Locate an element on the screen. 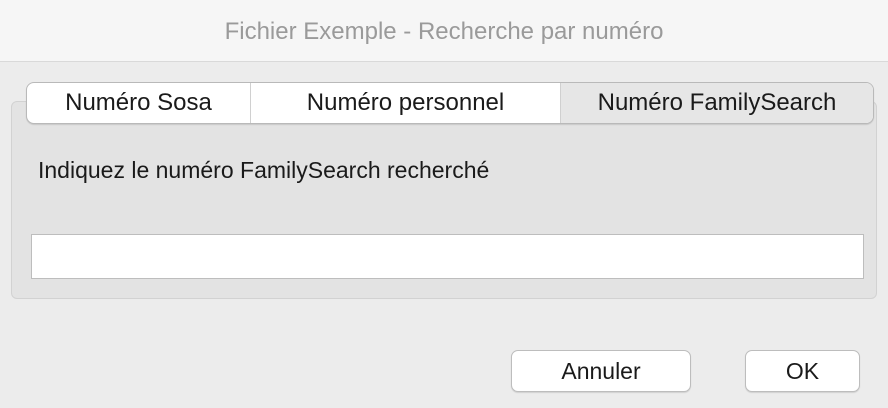 The height and width of the screenshot is (408, 888). tab-numero-personnel: Numéro personnel is located at coordinates (406, 103).